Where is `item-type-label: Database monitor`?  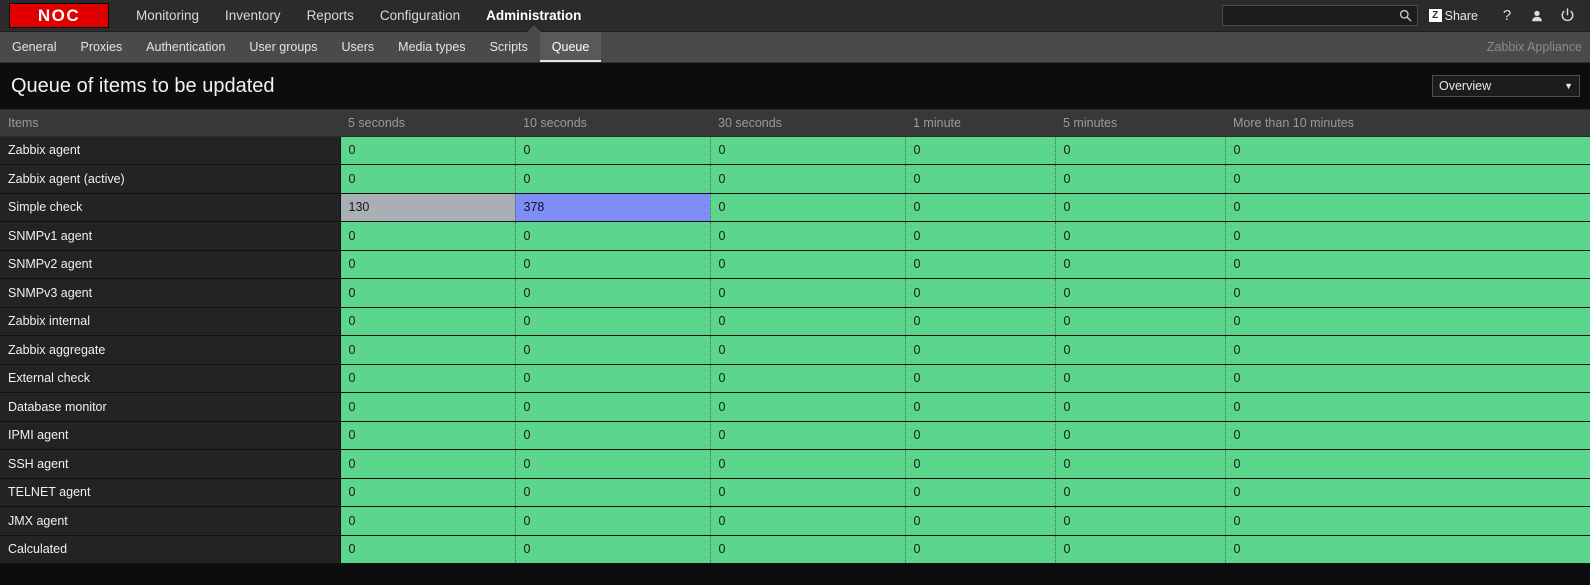 item-type-label: Database monitor is located at coordinates (170, 407).